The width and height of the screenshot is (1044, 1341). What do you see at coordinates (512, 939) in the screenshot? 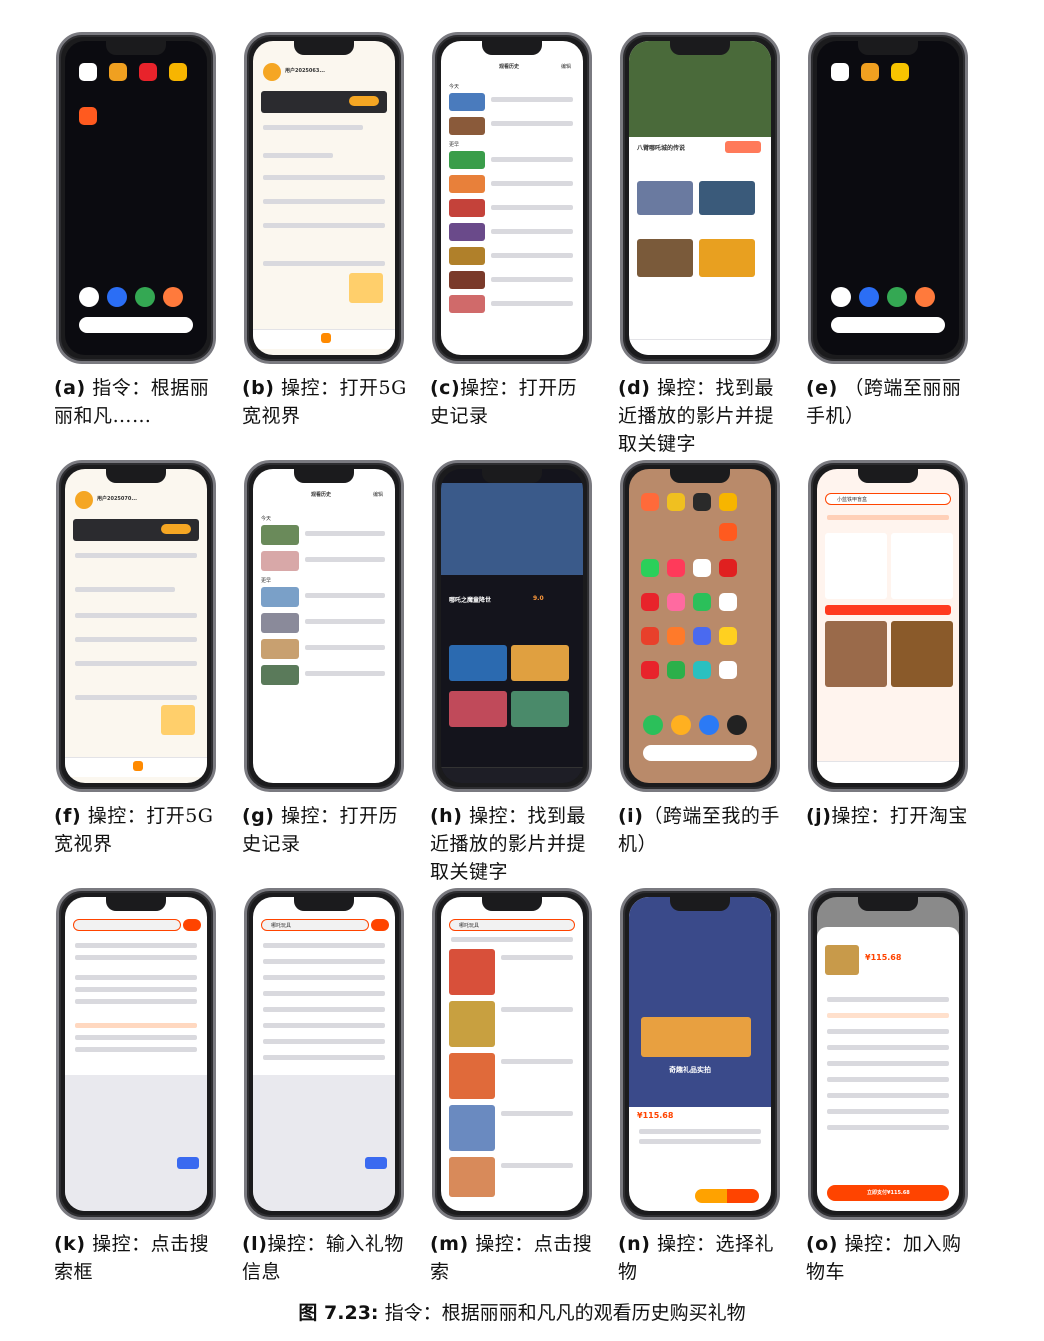
I see `filter-bar` at bounding box center [512, 939].